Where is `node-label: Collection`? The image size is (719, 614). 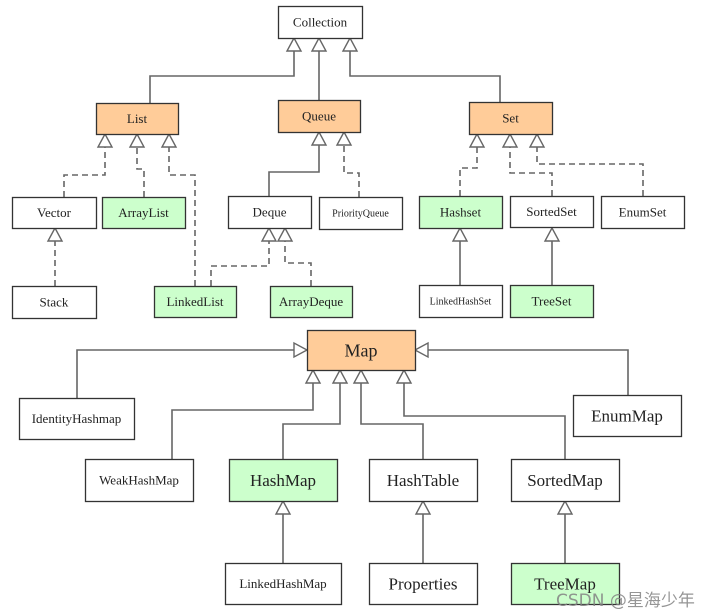
node-label: Collection is located at coordinates (320, 22).